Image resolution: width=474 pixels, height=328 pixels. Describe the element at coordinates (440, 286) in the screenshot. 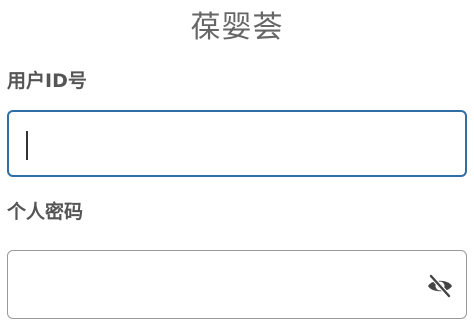

I see `eye-slash-icon` at that location.